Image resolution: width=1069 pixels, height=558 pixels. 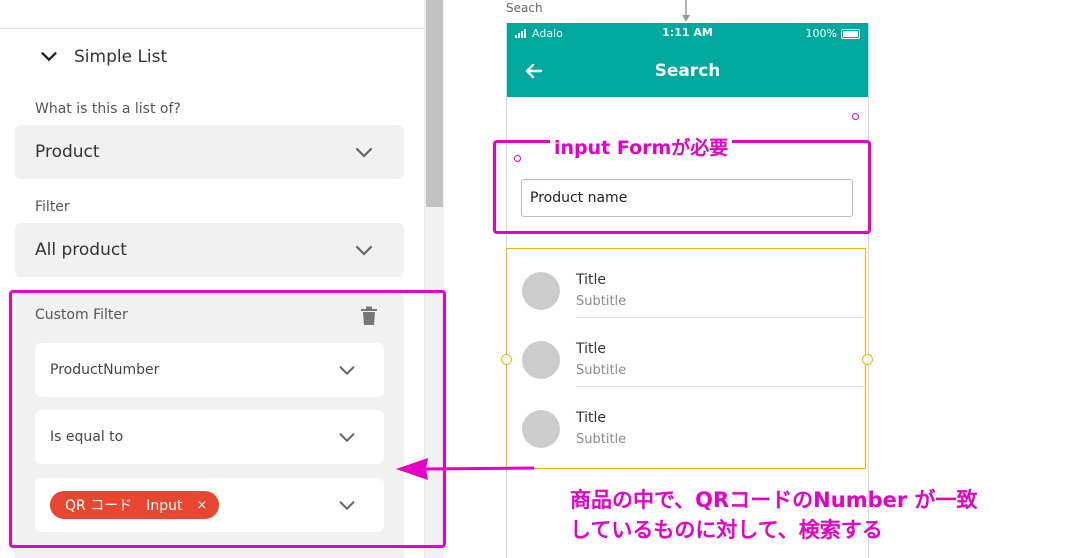 I want to click on resize-handle-right, so click(x=867, y=359).